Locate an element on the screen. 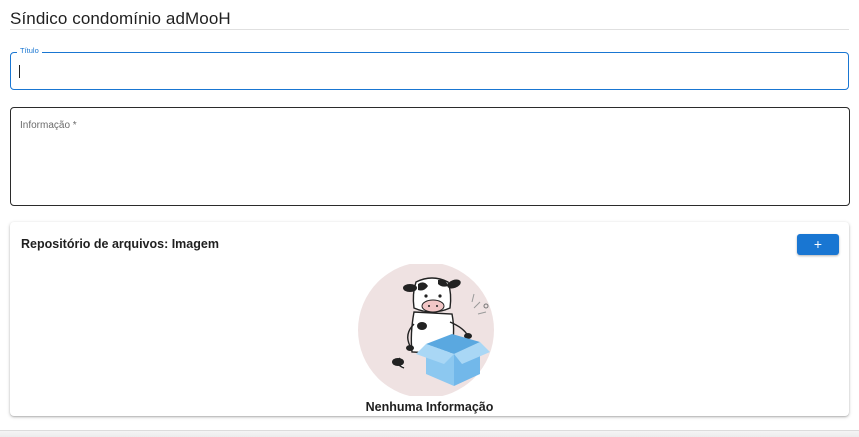 The width and height of the screenshot is (859, 437). cow-with-open-box-icon is located at coordinates (426, 330).